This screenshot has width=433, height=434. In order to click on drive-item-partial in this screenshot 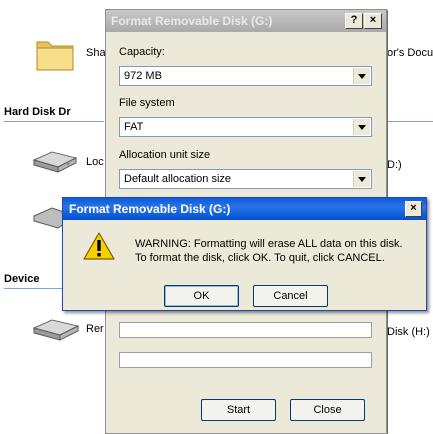, I will do `click(47, 218)`.